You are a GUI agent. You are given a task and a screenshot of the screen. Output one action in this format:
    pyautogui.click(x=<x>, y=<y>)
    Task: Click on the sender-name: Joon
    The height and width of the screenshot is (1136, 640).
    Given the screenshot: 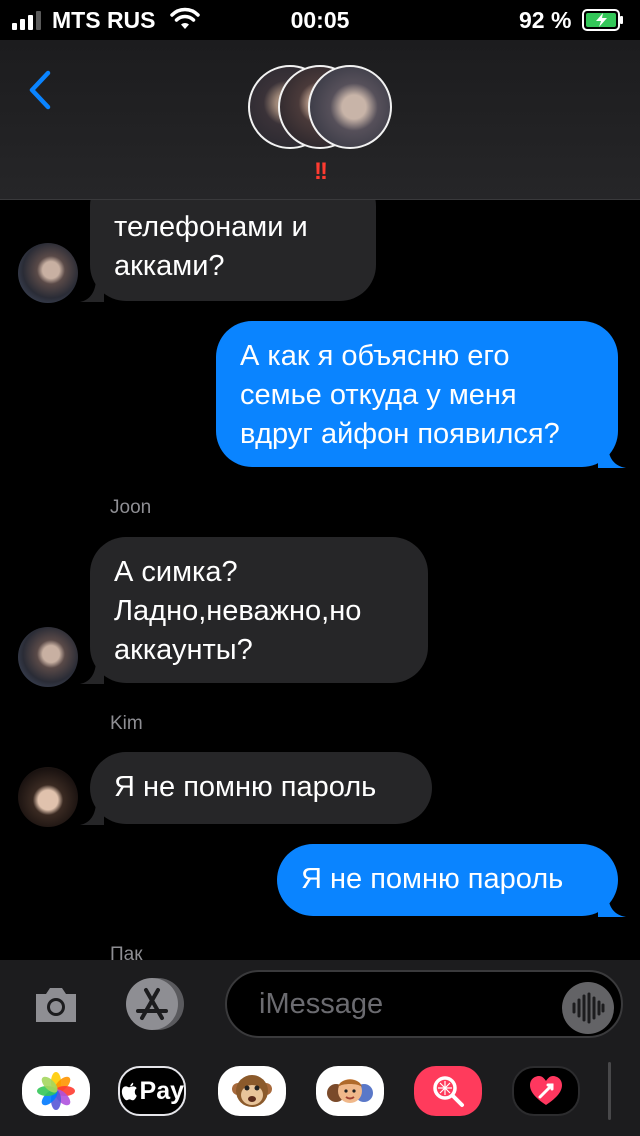 What is the action you would take?
    pyautogui.click(x=131, y=507)
    